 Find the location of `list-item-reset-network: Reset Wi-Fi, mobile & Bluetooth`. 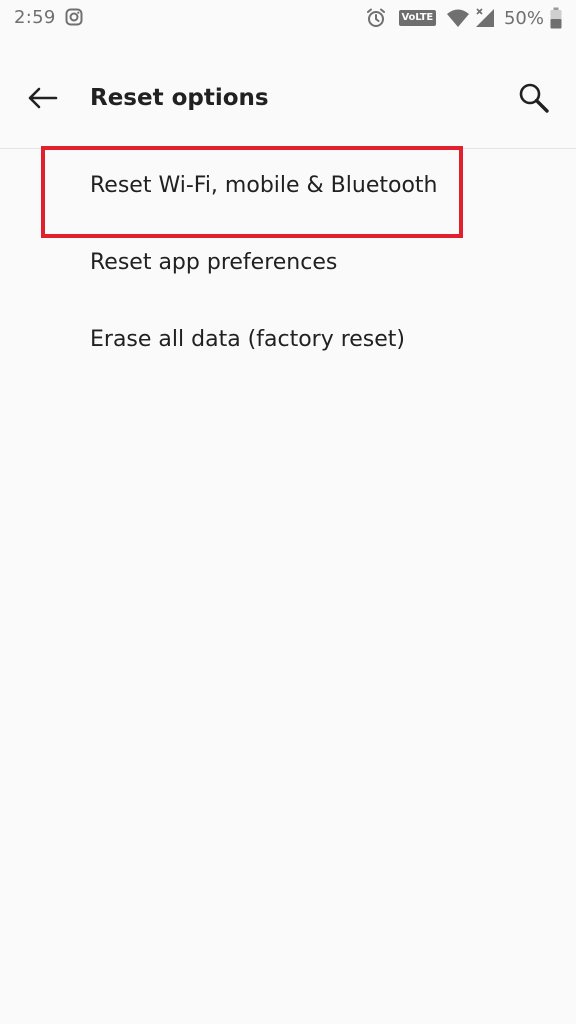

list-item-reset-network: Reset Wi-Fi, mobile & Bluetooth is located at coordinates (288, 187).